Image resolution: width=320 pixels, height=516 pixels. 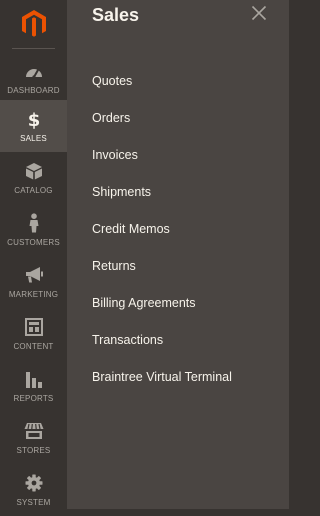 I want to click on nav-item-system: System, so click(x=33, y=490).